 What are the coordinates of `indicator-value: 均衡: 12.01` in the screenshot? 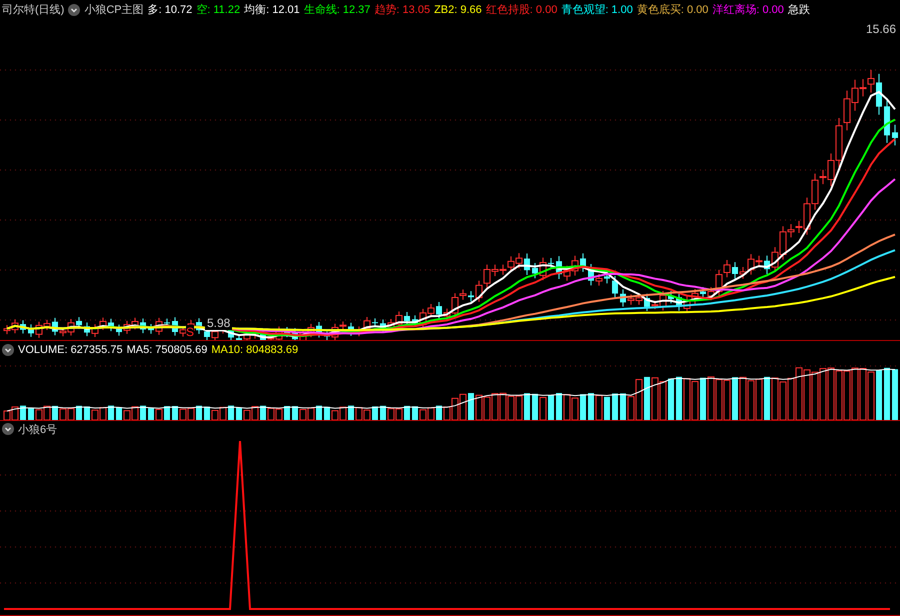 It's located at (272, 10).